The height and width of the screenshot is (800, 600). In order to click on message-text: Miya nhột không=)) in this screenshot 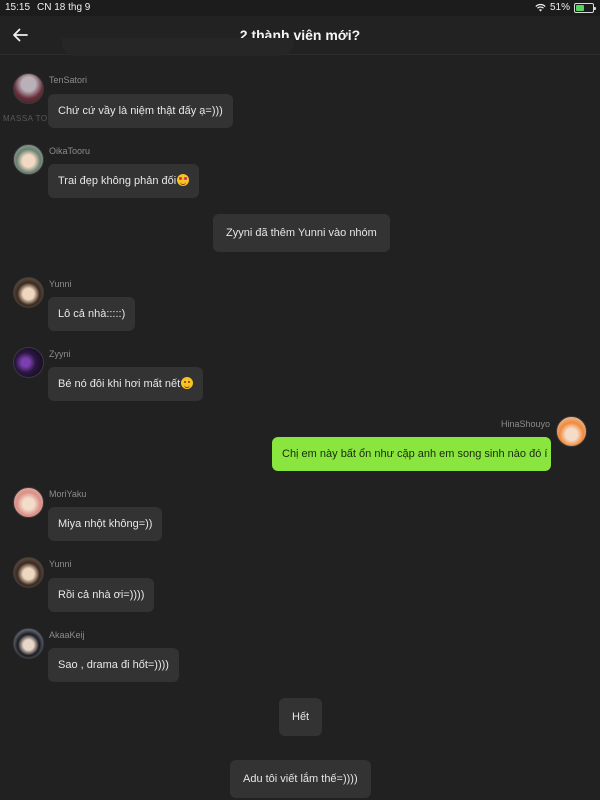, I will do `click(105, 524)`.